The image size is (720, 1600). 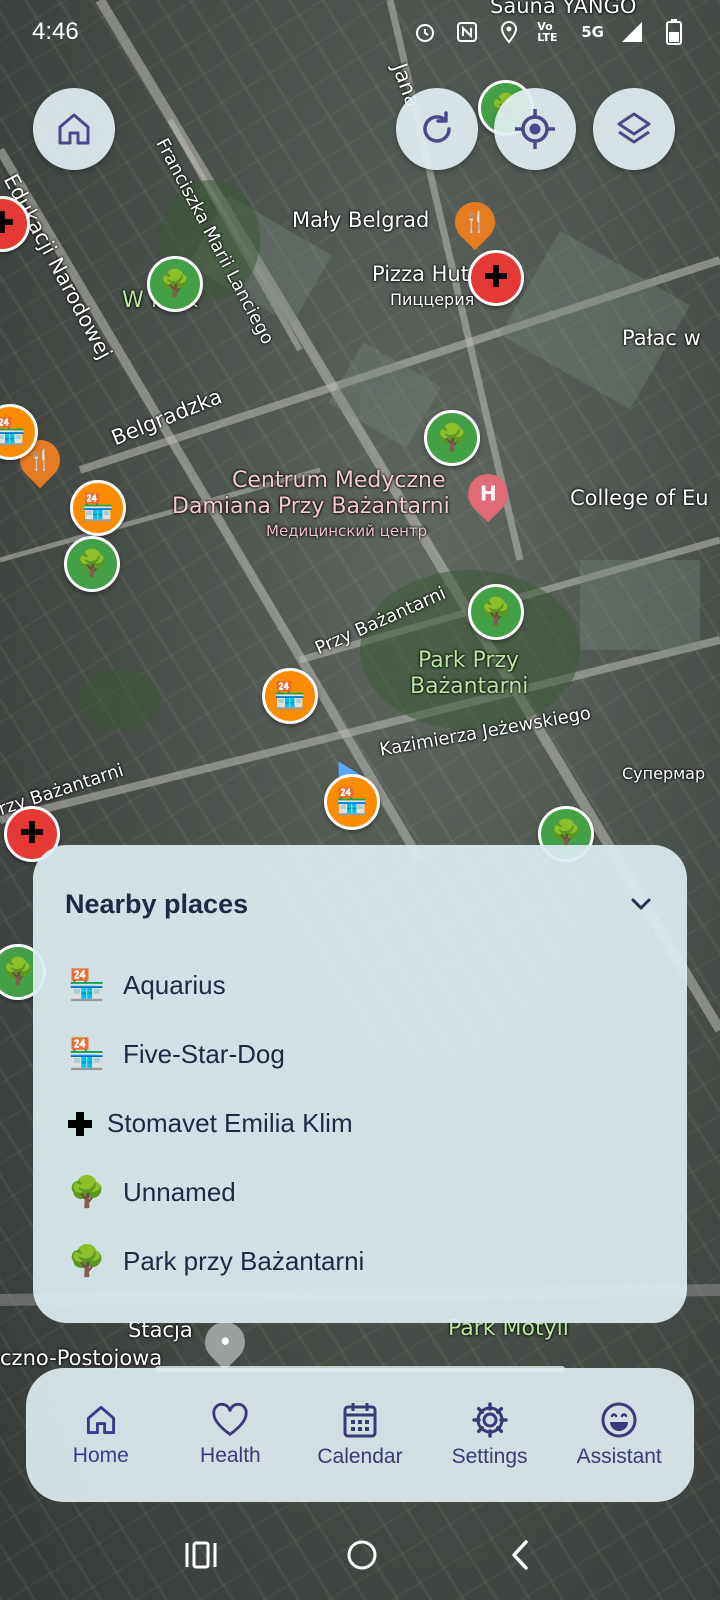 What do you see at coordinates (521, 1555) in the screenshot?
I see `back-icon` at bounding box center [521, 1555].